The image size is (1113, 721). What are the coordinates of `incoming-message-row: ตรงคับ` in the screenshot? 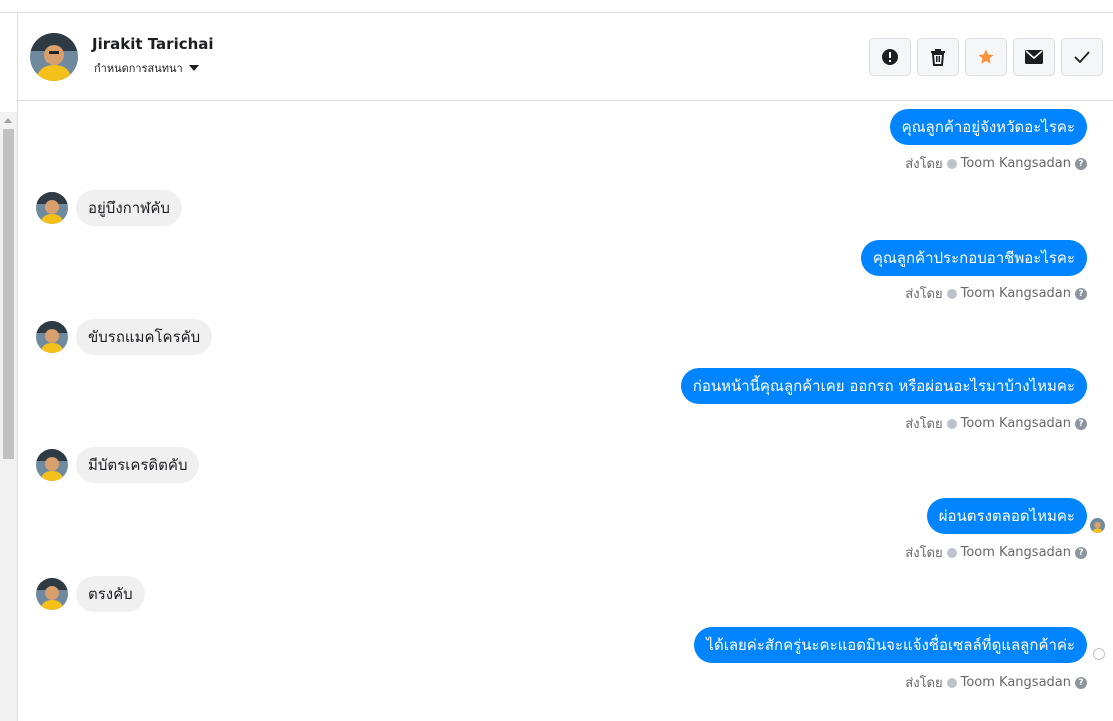 It's located at (90, 594).